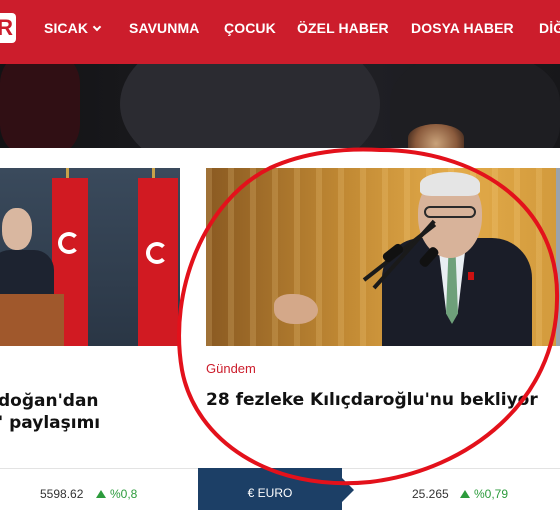 The height and width of the screenshot is (510, 560). I want to click on nav-item-label: SICAK, so click(66, 28).